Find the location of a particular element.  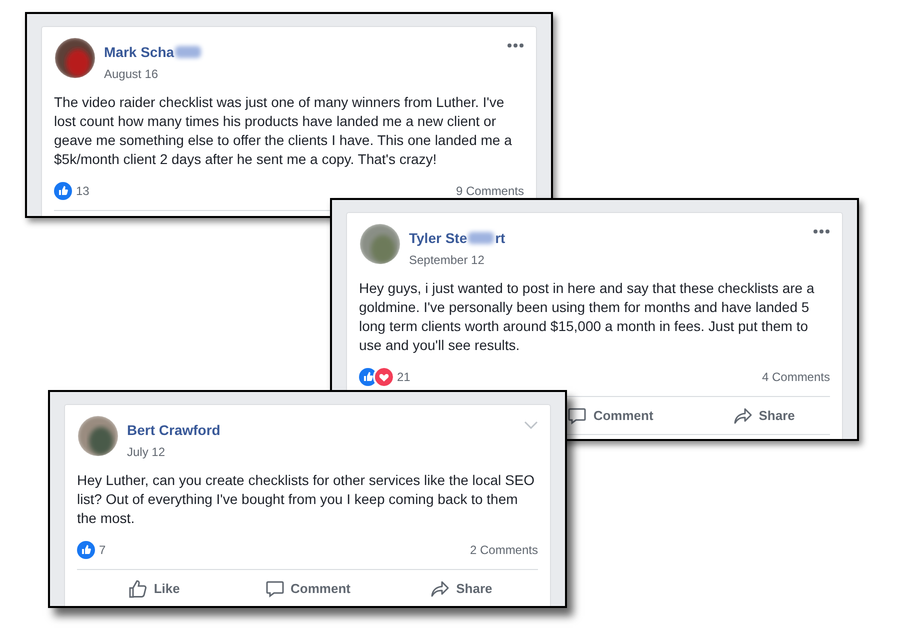

like-button: Like is located at coordinates (154, 588).